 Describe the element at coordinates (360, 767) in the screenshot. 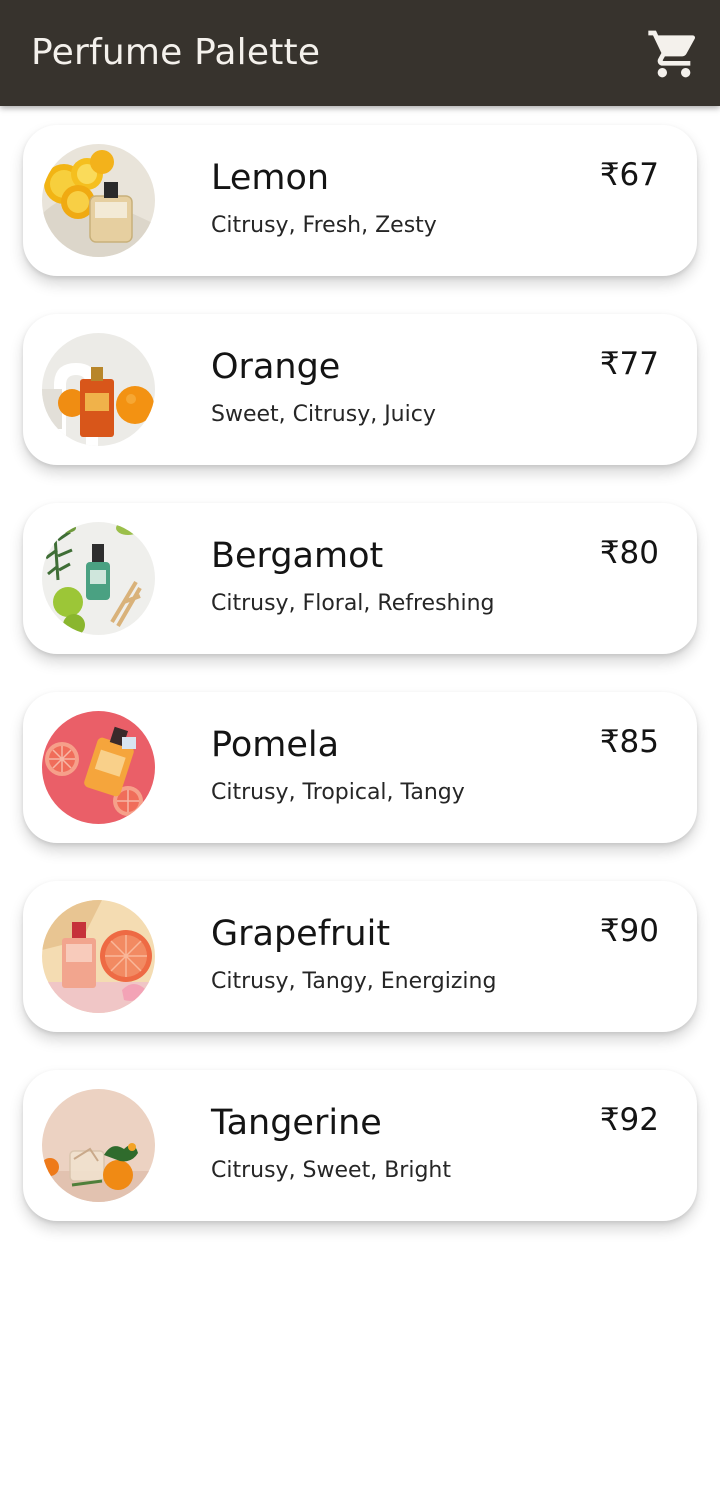

I see `product-card-pomela: Pomela Citrusy, Tropical, Tangy ₹85` at that location.